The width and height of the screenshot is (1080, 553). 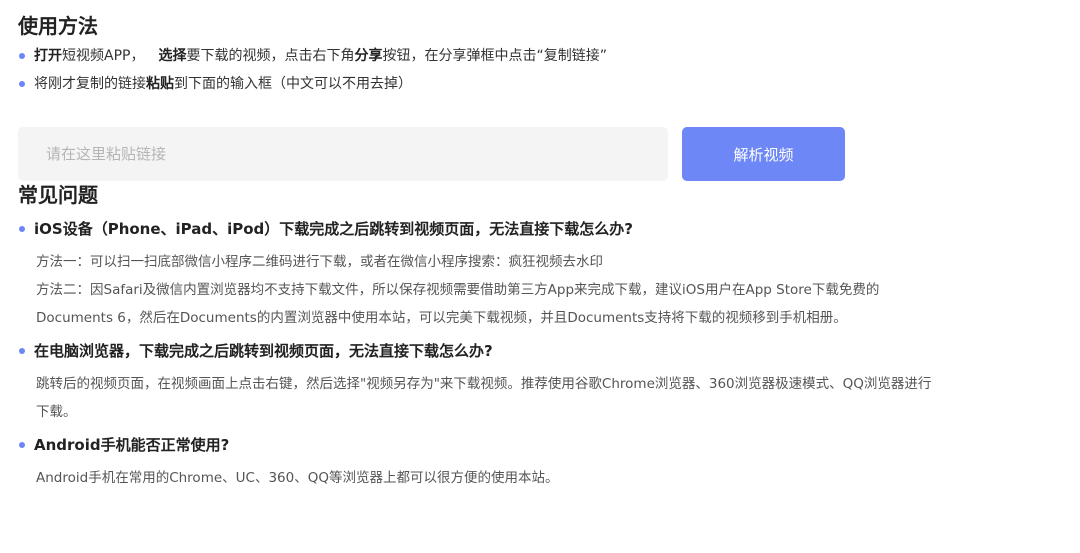 What do you see at coordinates (763, 154) in the screenshot?
I see `parse-video-button: 解析视频` at bounding box center [763, 154].